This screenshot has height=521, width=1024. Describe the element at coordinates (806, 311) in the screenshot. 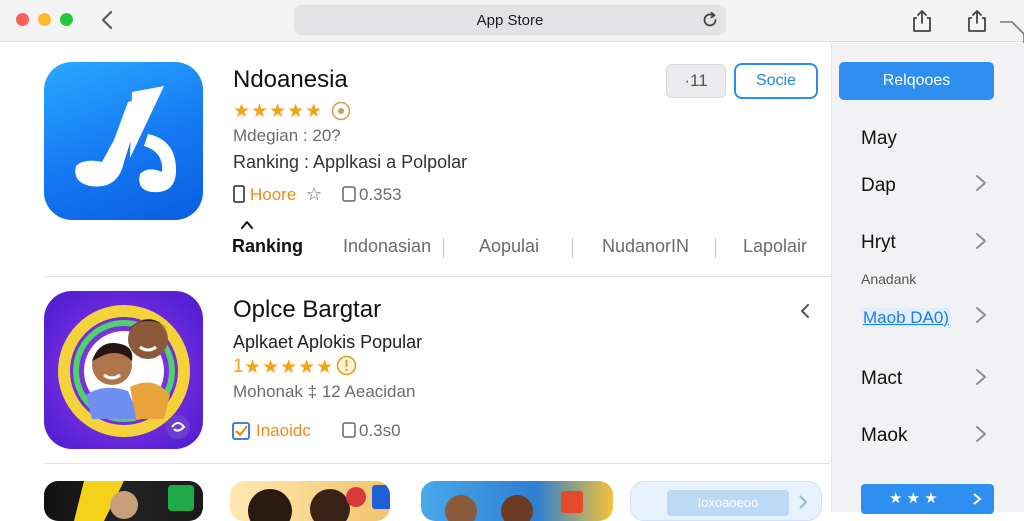

I see `chevron-left-icon` at that location.